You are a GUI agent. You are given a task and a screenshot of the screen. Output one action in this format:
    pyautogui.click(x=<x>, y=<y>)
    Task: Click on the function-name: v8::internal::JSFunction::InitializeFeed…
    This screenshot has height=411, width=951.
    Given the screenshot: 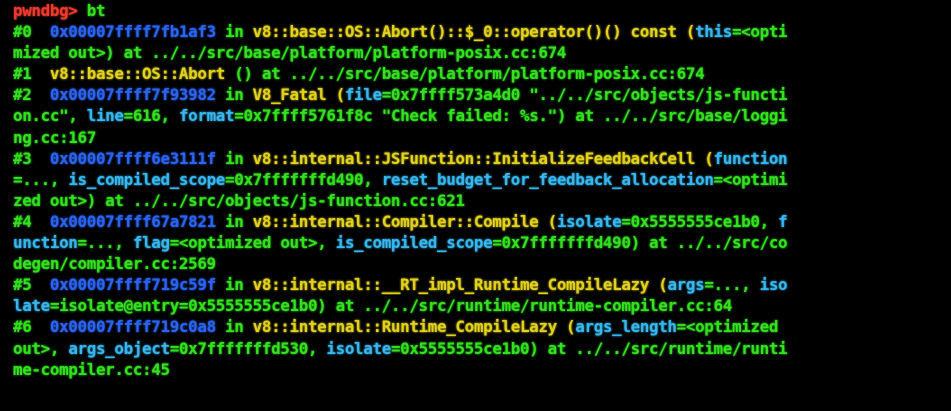 What is the action you would take?
    pyautogui.click(x=474, y=158)
    